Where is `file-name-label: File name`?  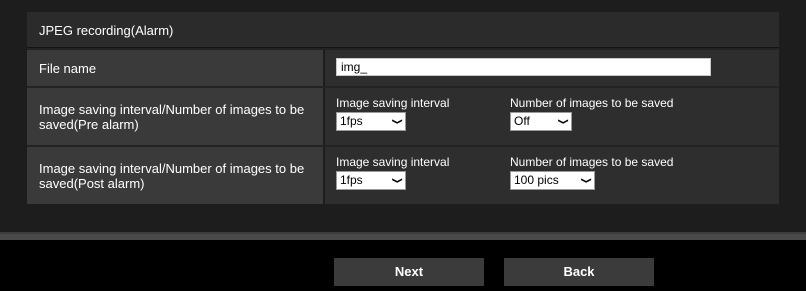
file-name-label: File name is located at coordinates (175, 68).